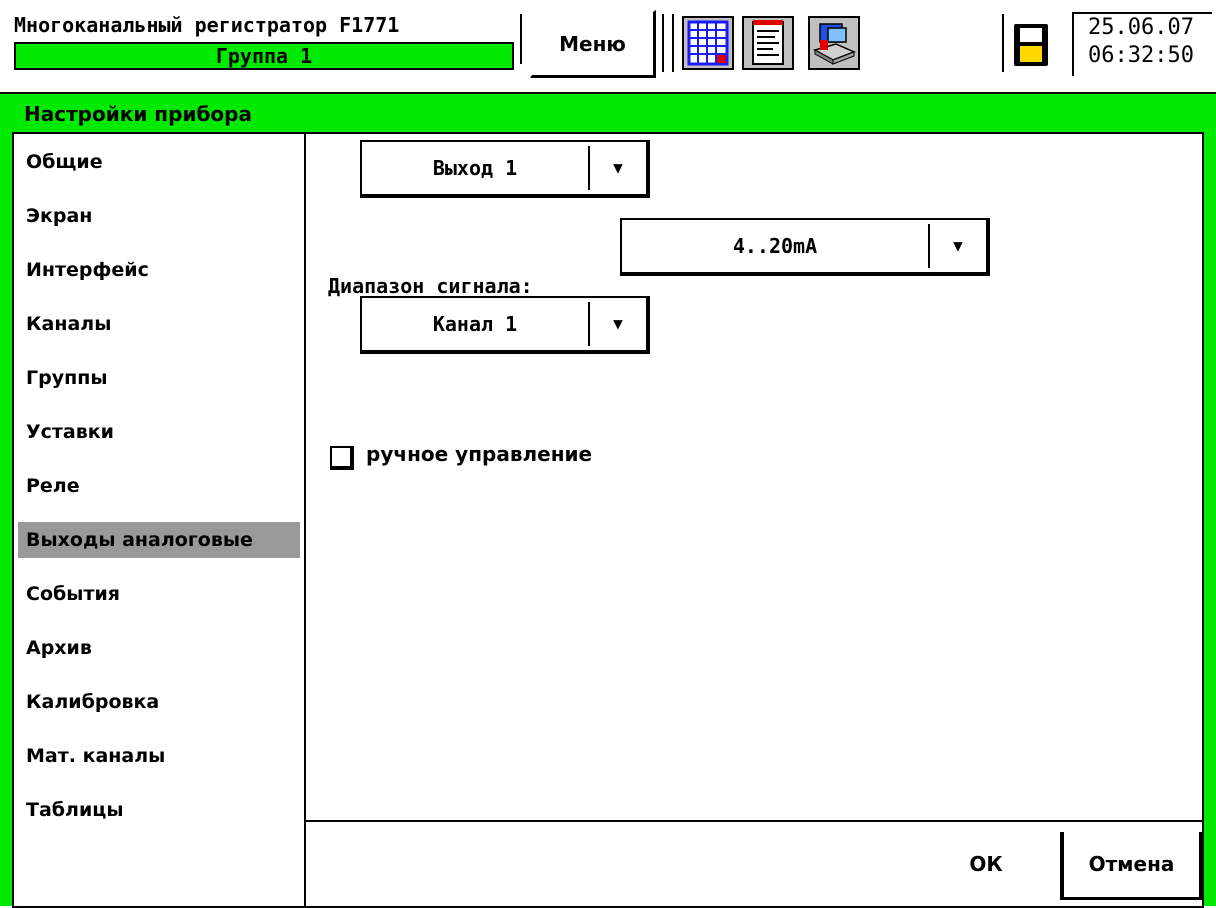 This screenshot has width=1216, height=908. I want to click on sidebar-item-groups: Группы, so click(159, 378).